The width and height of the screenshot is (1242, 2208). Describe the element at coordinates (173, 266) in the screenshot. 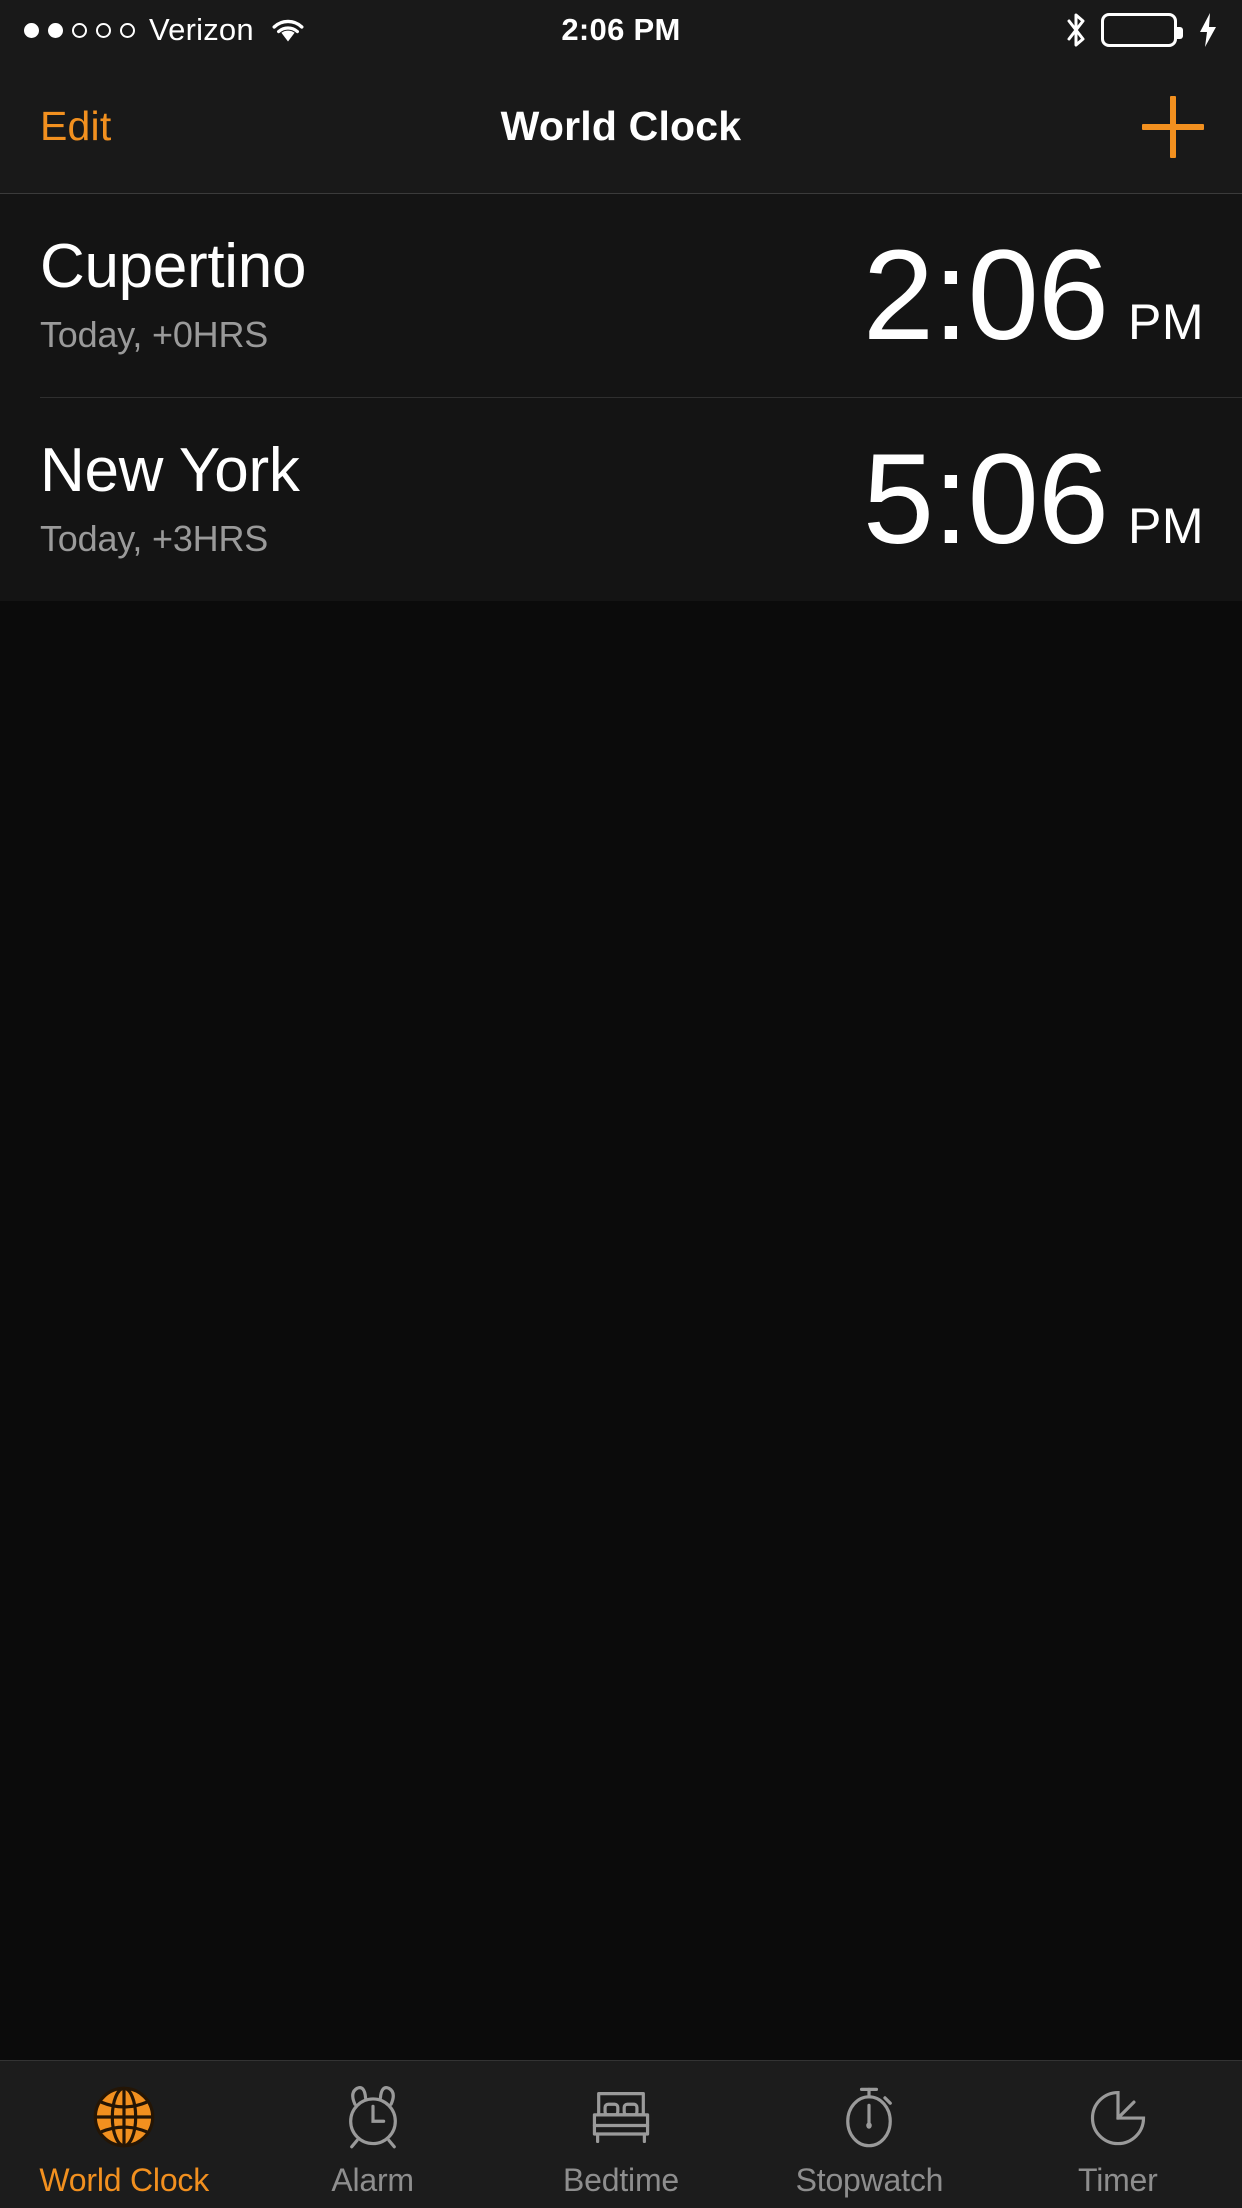

I see `city-name: Cupertino` at that location.